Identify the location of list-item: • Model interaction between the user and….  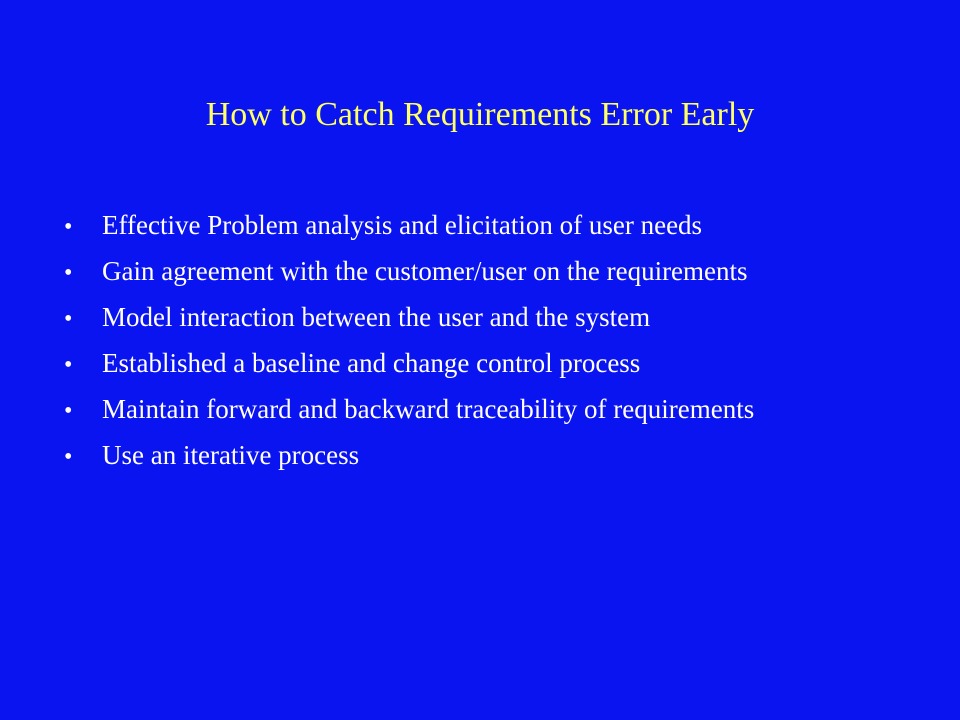
(504, 320).